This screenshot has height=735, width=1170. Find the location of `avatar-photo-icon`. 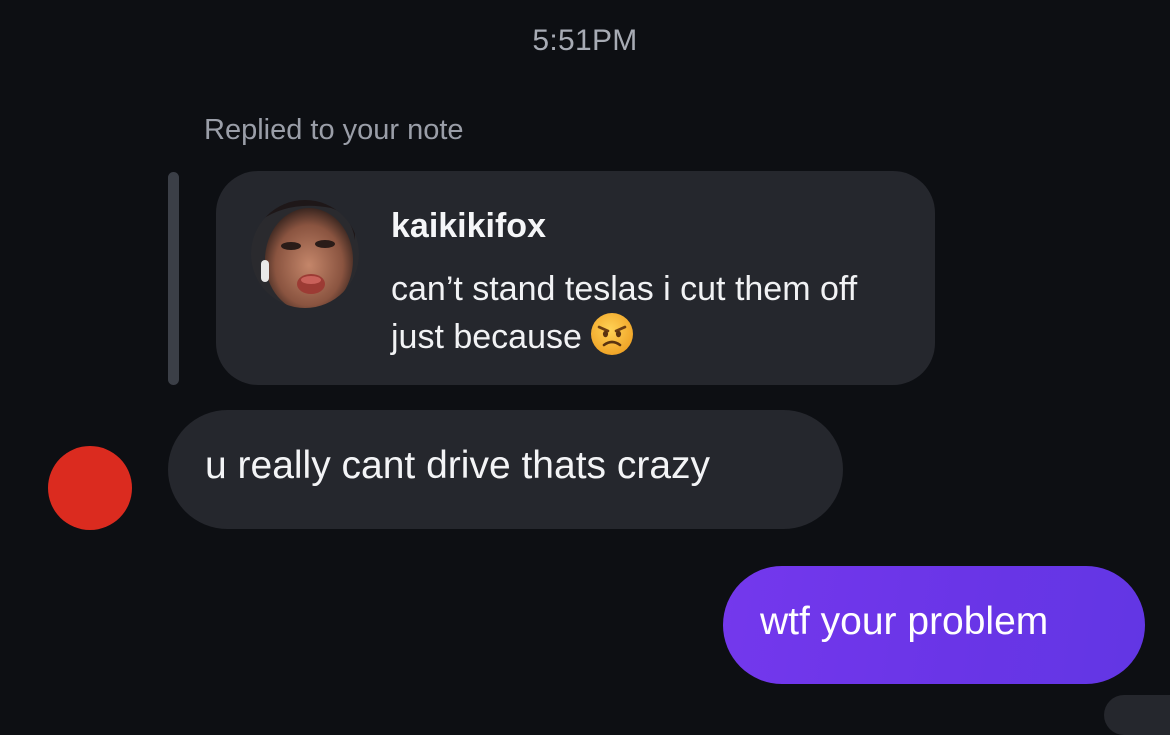

avatar-photo-icon is located at coordinates (305, 254).